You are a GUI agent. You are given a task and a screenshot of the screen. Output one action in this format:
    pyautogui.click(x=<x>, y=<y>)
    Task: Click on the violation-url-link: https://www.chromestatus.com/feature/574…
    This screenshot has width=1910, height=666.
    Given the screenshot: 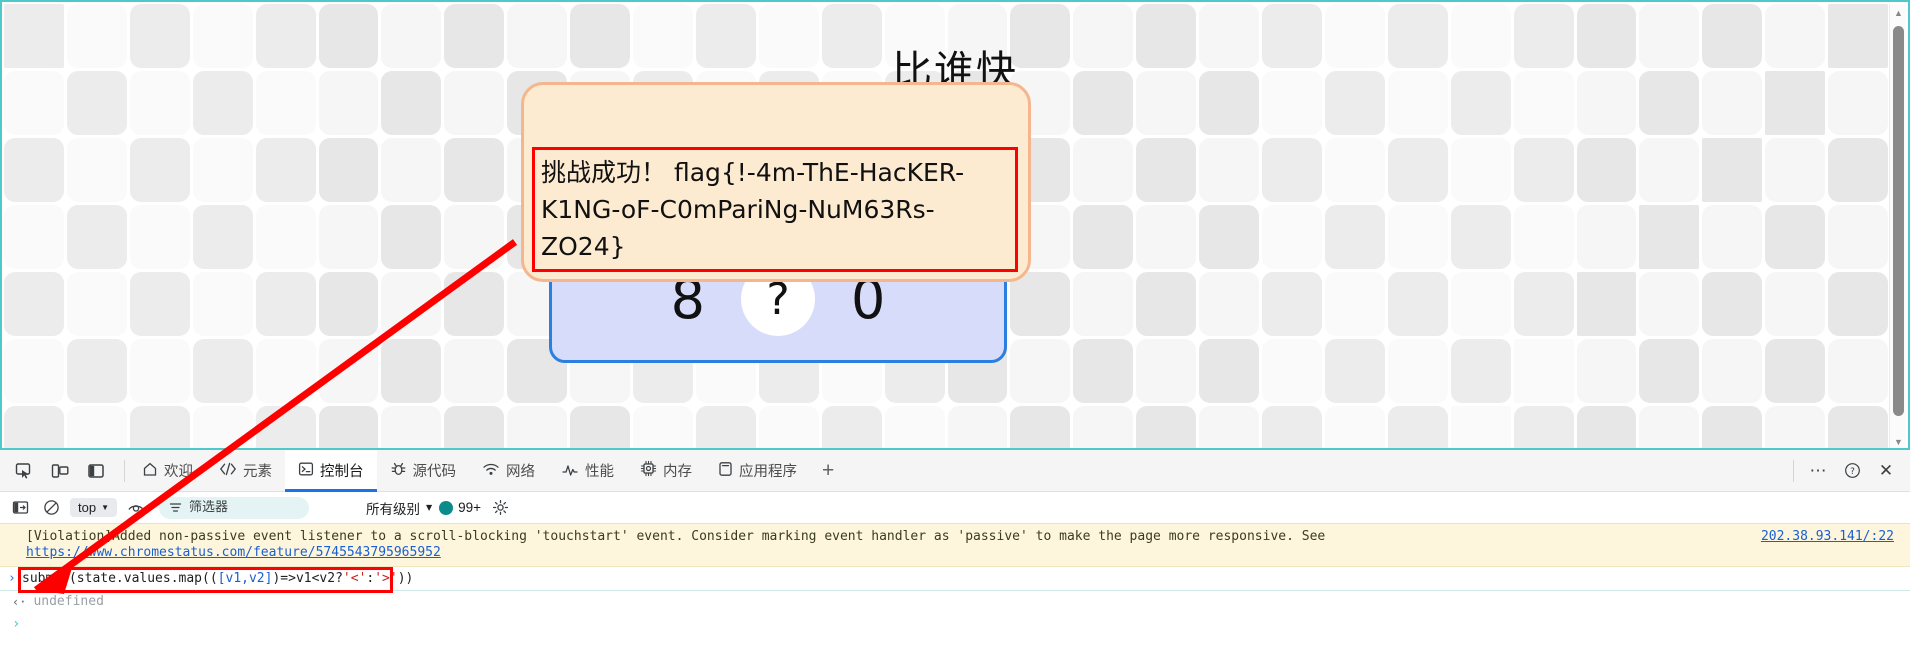 What is the action you would take?
    pyautogui.click(x=233, y=552)
    